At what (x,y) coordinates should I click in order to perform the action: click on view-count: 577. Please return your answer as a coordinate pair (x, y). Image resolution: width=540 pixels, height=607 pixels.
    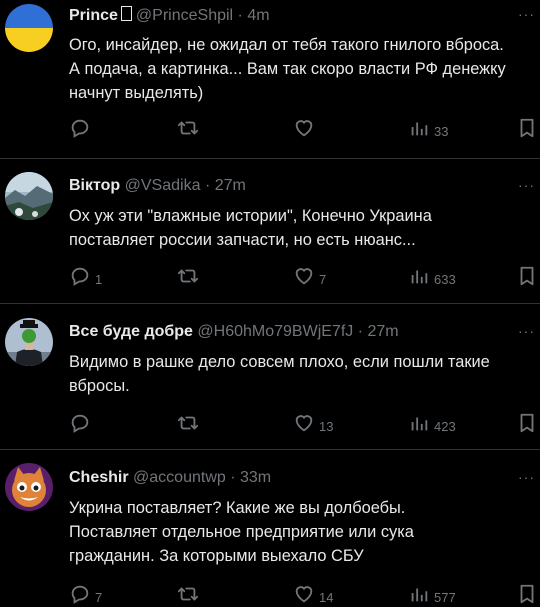
    Looking at the image, I should click on (445, 597).